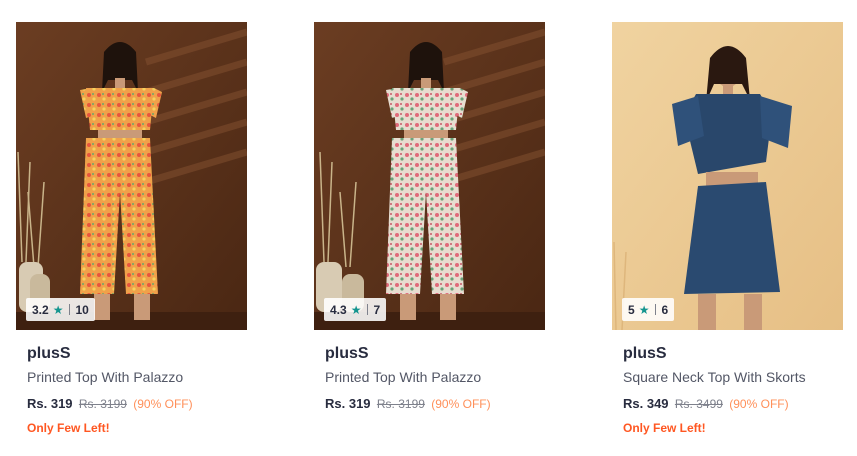 The image size is (857, 456). I want to click on price-row: Rs. 349 Rs. 3499 (90% OFF), so click(733, 404).